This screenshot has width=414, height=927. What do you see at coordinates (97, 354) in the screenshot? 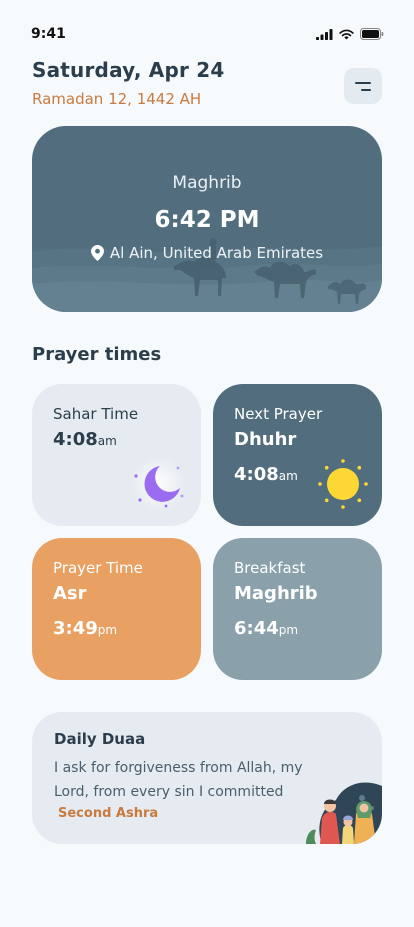
I see `section-title-prayer-times: Prayer times` at bounding box center [97, 354].